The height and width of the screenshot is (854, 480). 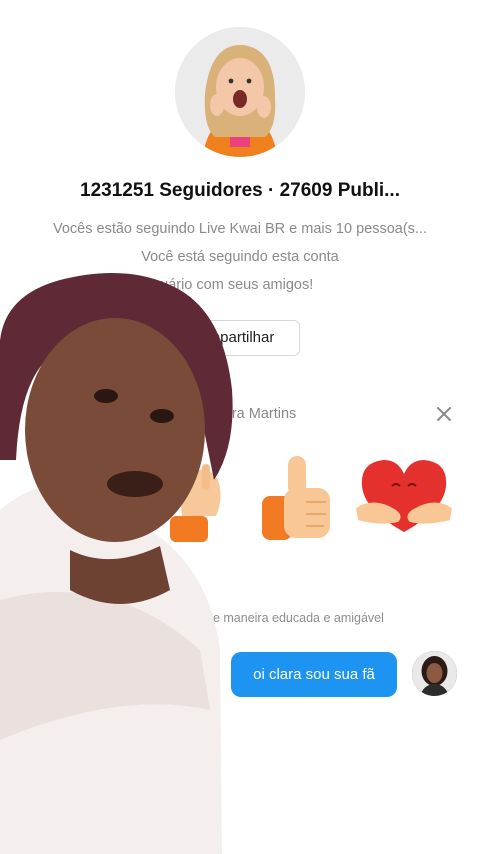 I want to click on profile-avatar, so click(x=240, y=92).